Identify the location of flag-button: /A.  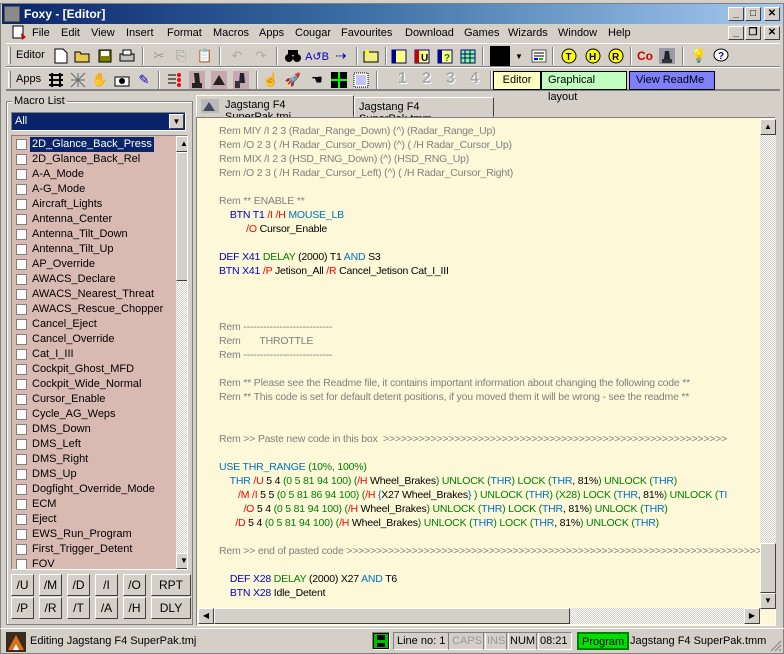
(106, 608).